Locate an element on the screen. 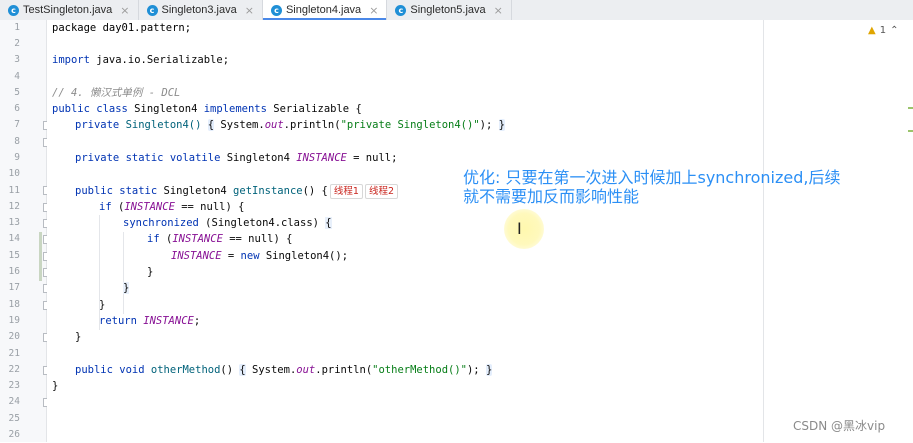 This screenshot has width=913, height=443. code-line: INSTANCE = new Singleton4(); is located at coordinates (260, 256).